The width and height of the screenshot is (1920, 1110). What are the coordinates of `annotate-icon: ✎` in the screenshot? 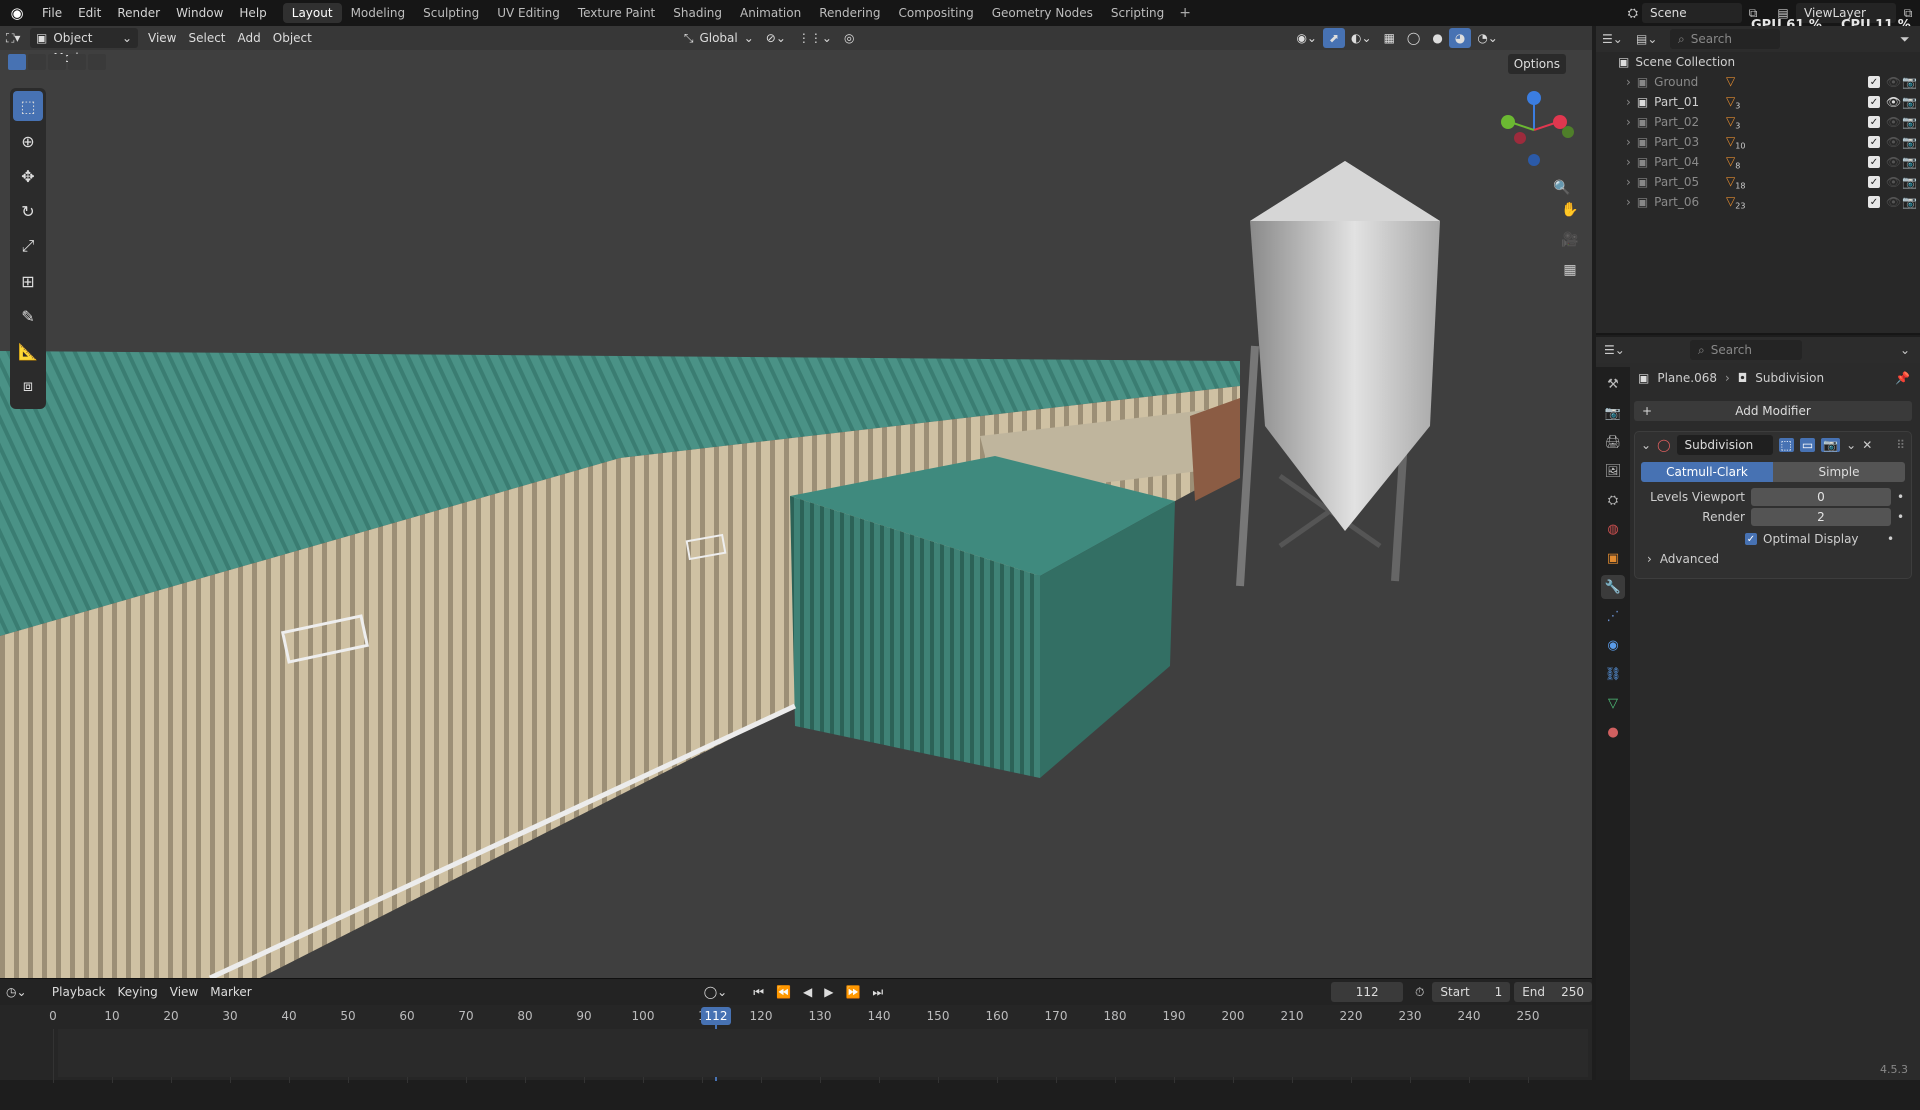 It's located at (28, 316).